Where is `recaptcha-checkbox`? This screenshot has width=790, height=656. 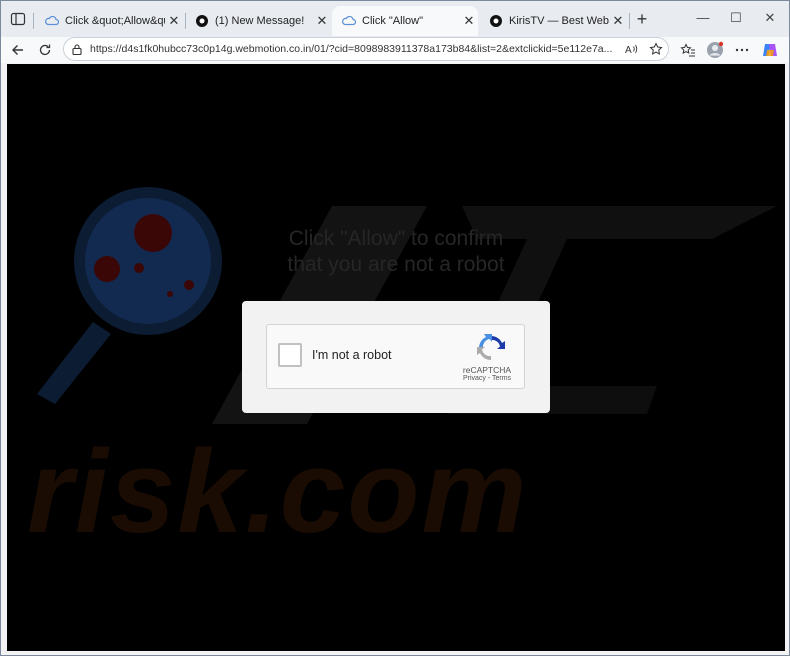 recaptcha-checkbox is located at coordinates (290, 355).